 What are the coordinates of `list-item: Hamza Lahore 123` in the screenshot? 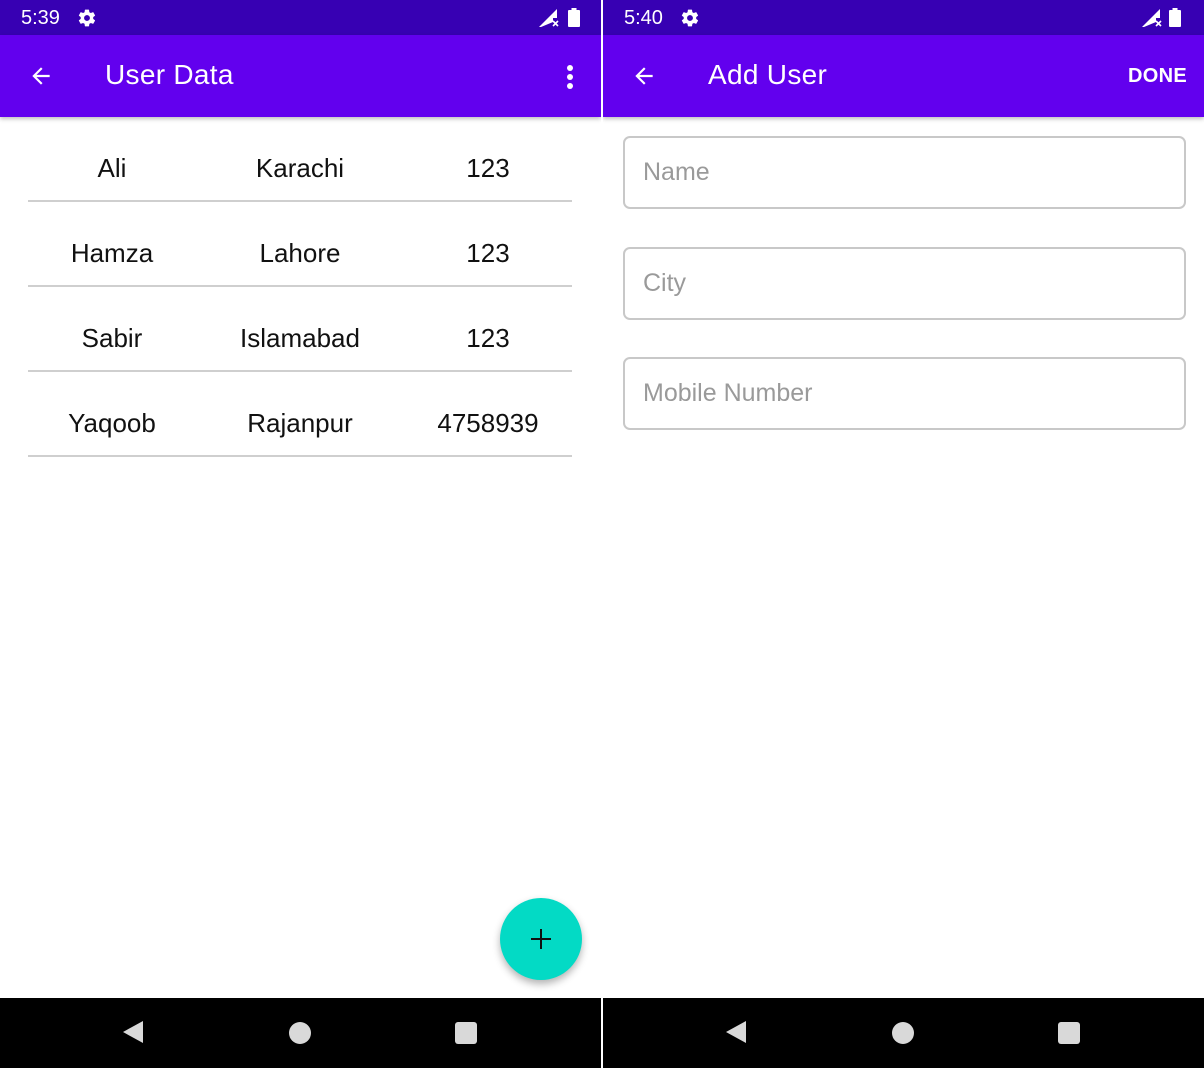 It's located at (300, 244).